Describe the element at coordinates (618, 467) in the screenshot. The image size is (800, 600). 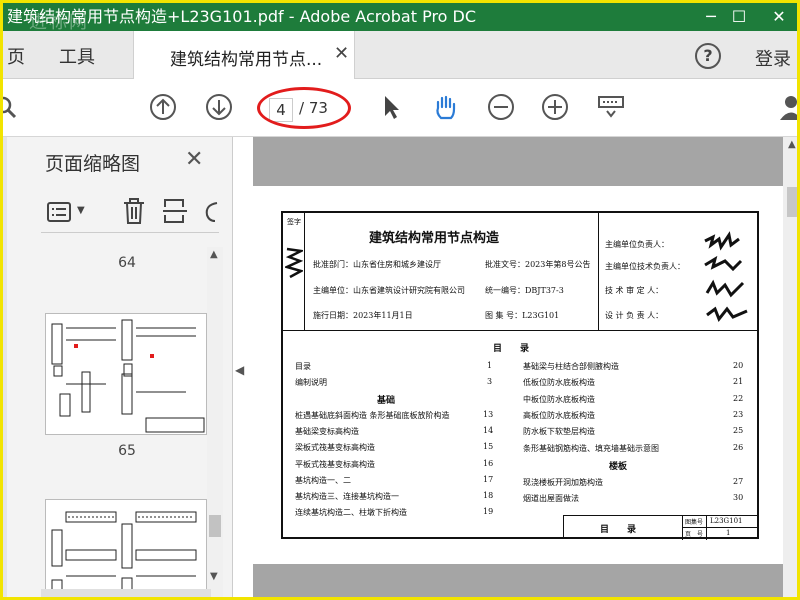
I see `toc-section: 楼板` at that location.